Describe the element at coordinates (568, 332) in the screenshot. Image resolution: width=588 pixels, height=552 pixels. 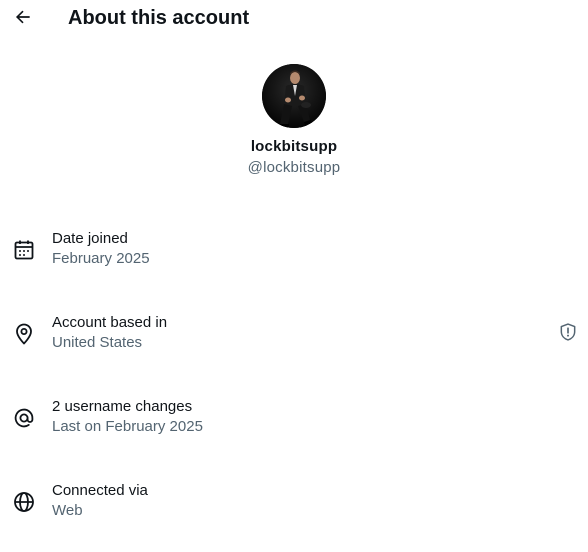
I see `shield-alert-icon` at that location.